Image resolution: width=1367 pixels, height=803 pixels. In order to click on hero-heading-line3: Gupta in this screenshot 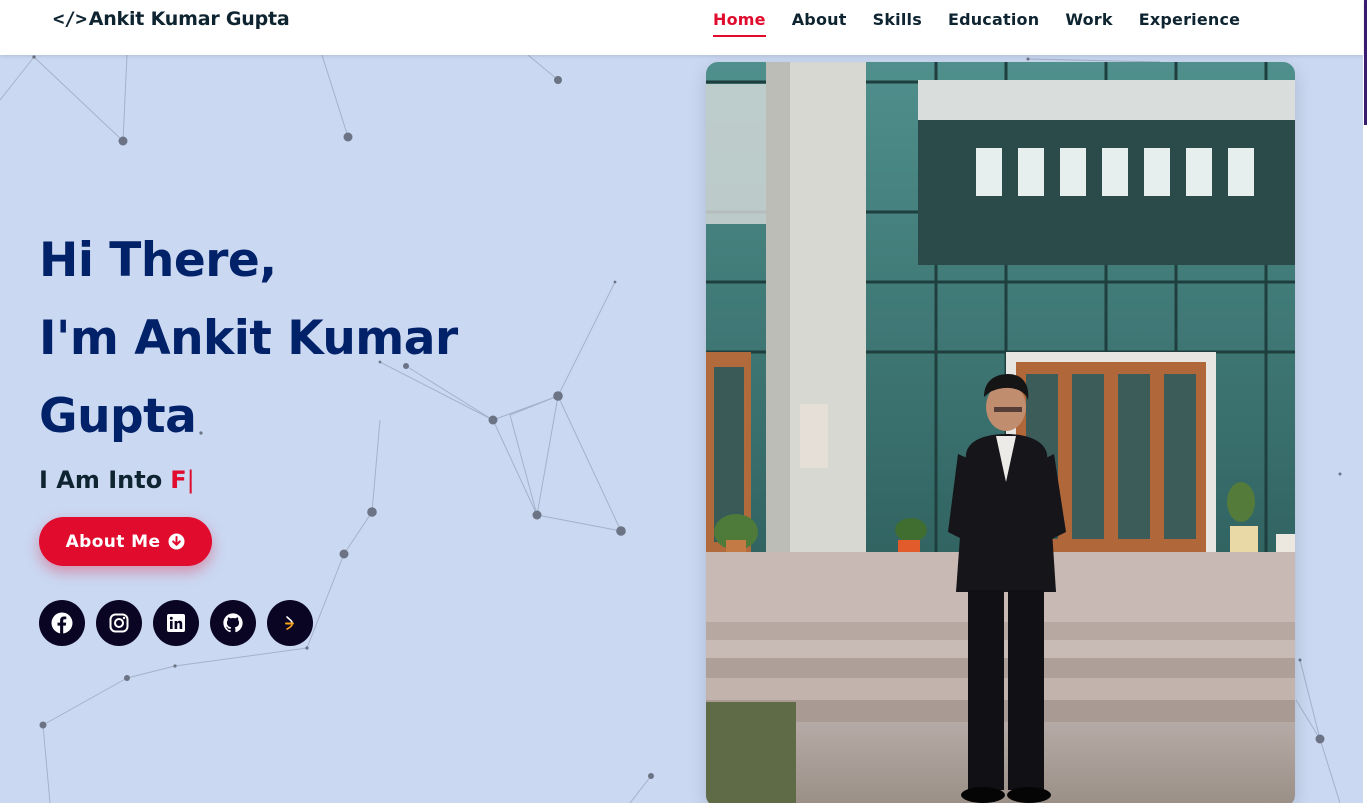, I will do `click(118, 416)`.